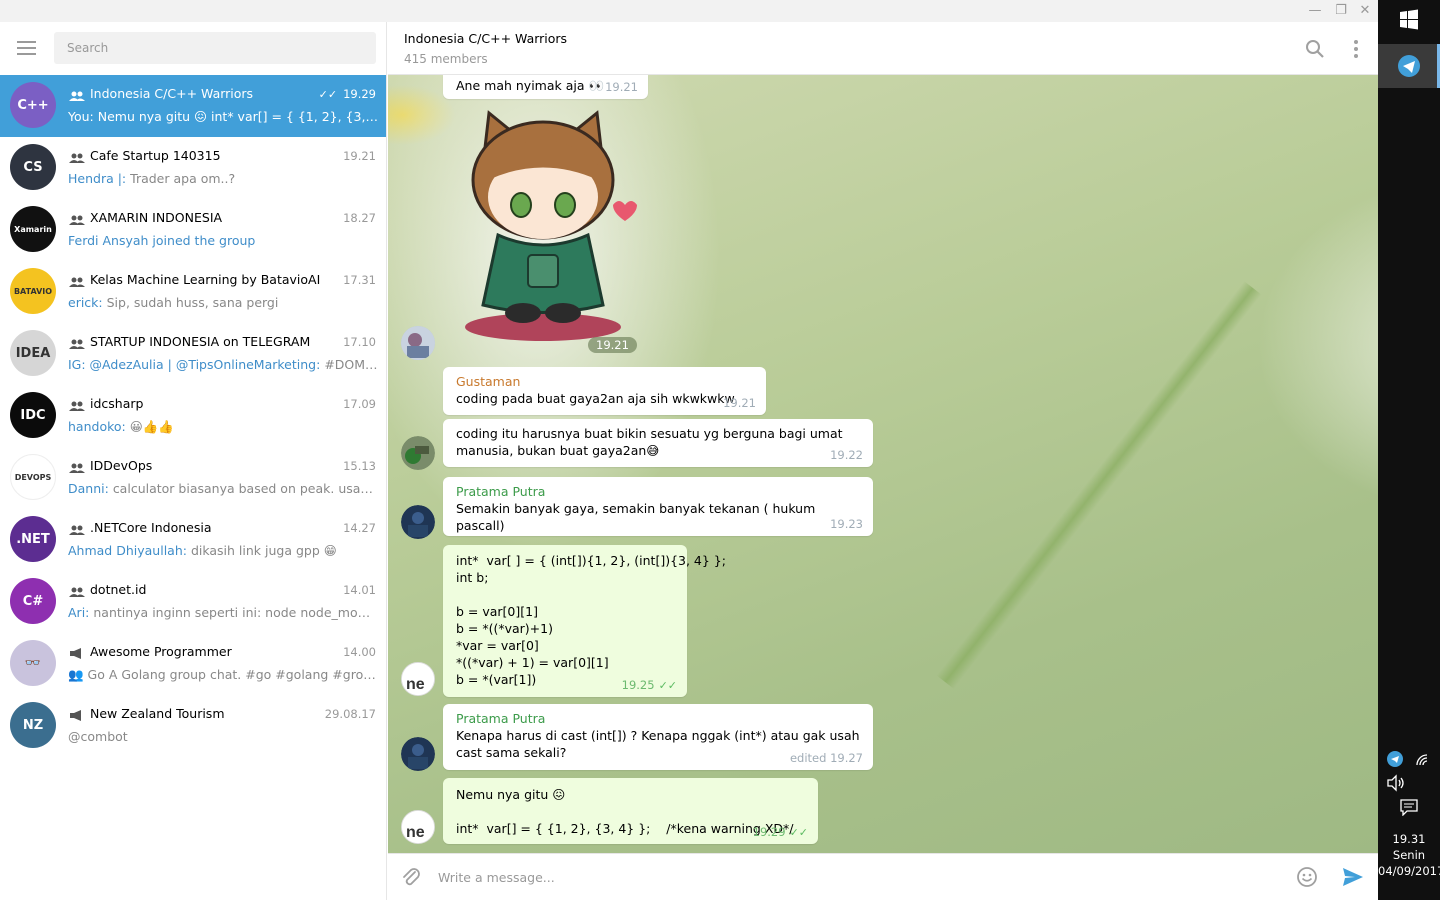  Describe the element at coordinates (1409, 855) in the screenshot. I see `system-clock: 19.31 Senin 04/09/2017` at that location.